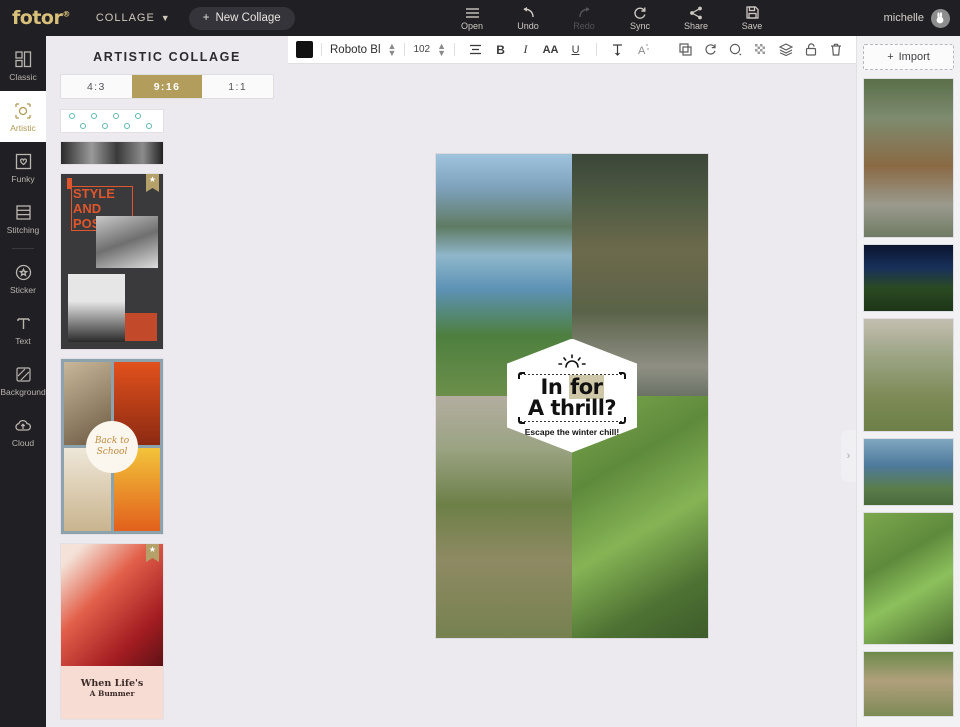 The image size is (960, 727). What do you see at coordinates (23, 218) in the screenshot?
I see `sidebar-item-stitching: Stitching` at bounding box center [23, 218].